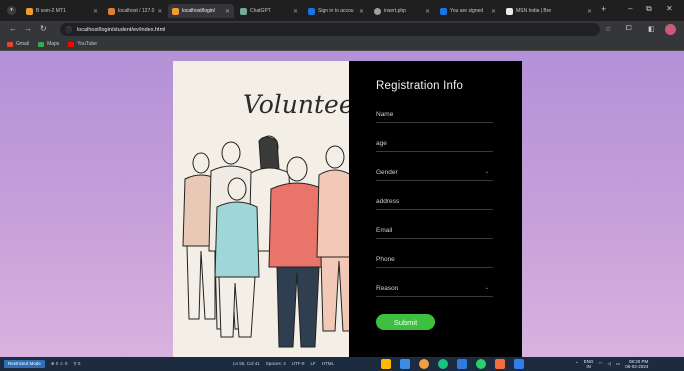  I want to click on clock-date: 06-02-2024, so click(637, 366).